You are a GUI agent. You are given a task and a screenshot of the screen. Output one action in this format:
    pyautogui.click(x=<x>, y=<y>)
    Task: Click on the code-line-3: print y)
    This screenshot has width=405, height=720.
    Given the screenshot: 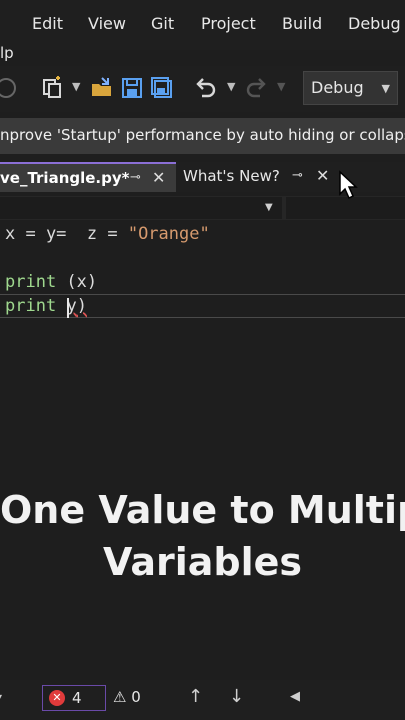 What is the action you would take?
    pyautogui.click(x=46, y=306)
    